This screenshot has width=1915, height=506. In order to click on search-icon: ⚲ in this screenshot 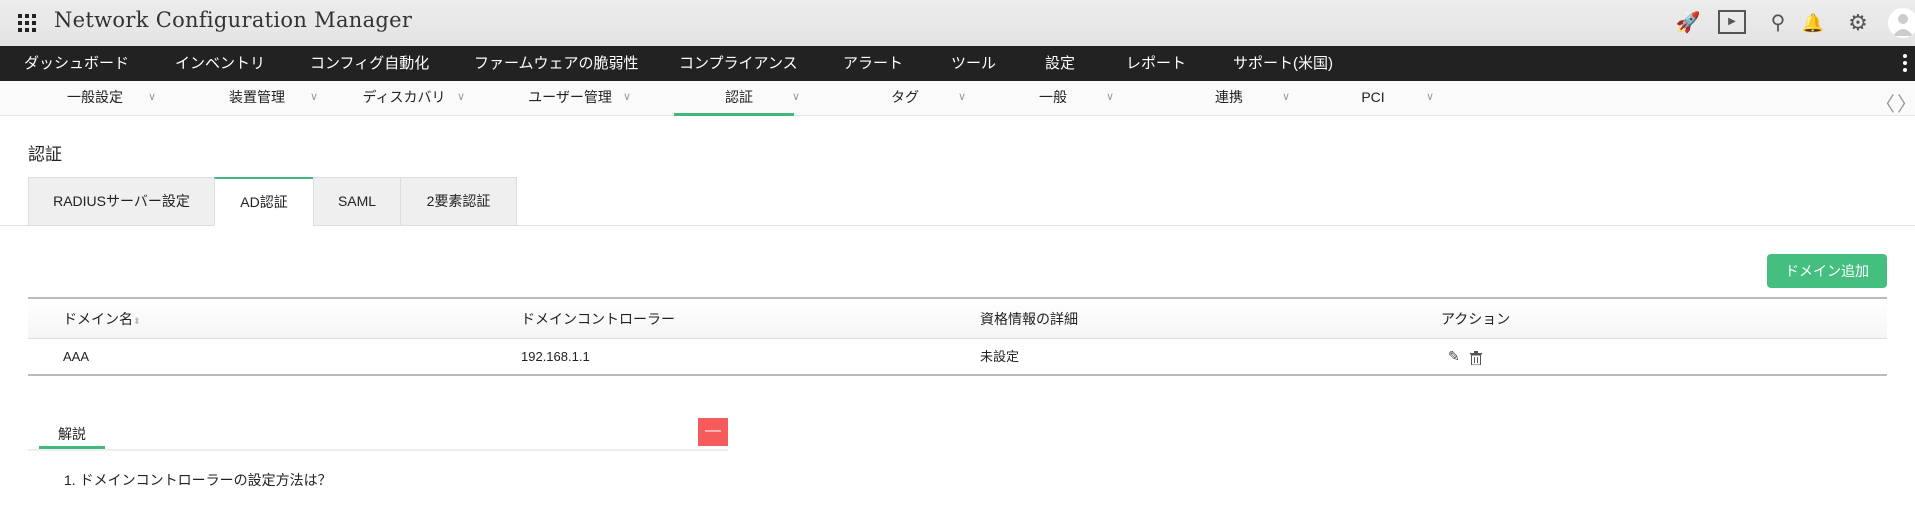, I will do `click(1778, 23)`.